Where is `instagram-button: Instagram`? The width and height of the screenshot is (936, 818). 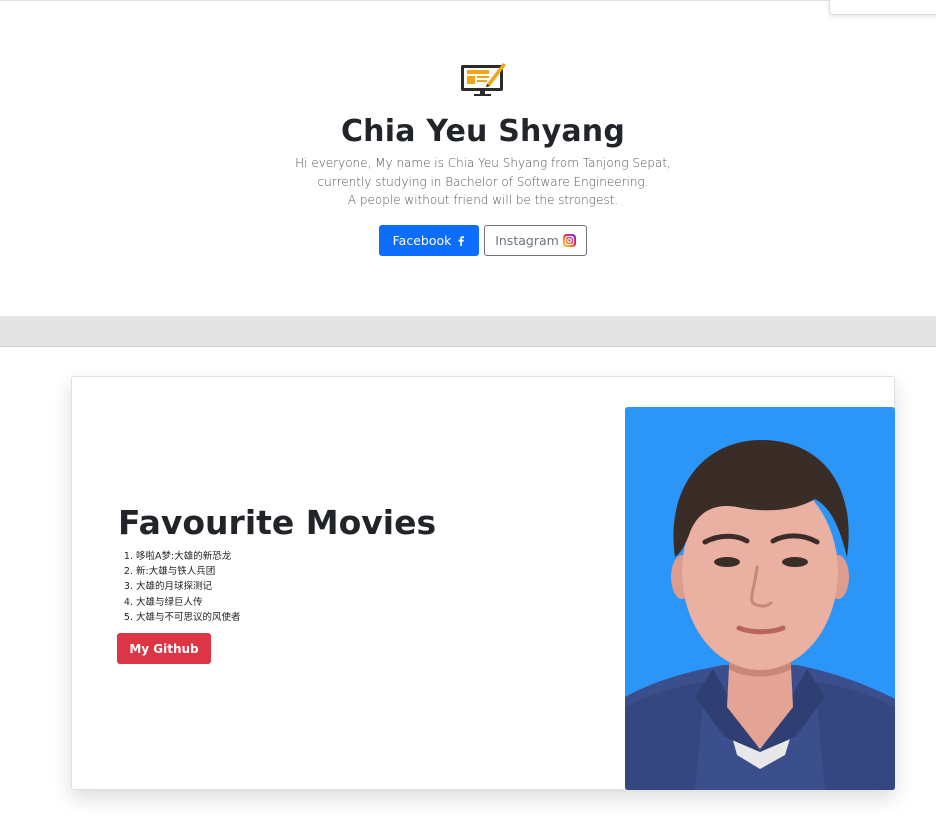
instagram-button: Instagram is located at coordinates (535, 240).